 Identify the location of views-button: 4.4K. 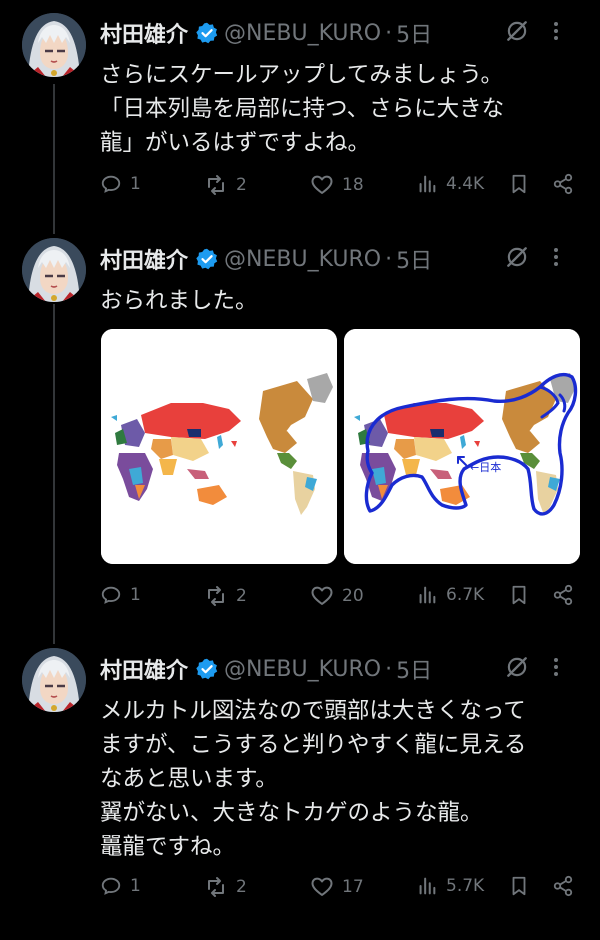
(450, 184).